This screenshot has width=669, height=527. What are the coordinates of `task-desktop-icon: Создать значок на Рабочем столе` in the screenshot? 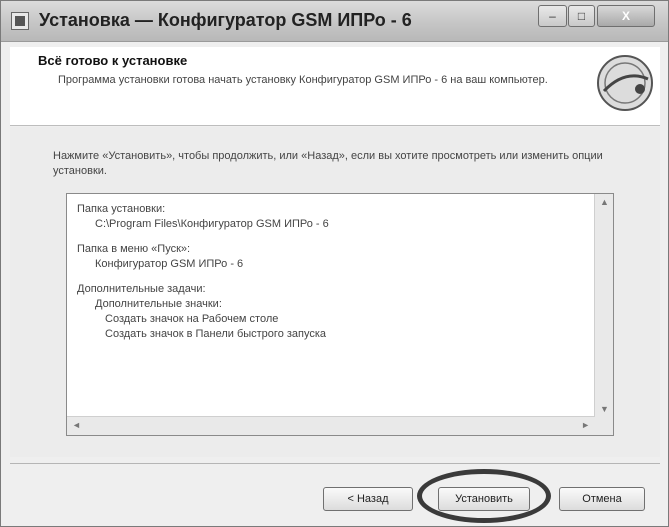 It's located at (192, 319).